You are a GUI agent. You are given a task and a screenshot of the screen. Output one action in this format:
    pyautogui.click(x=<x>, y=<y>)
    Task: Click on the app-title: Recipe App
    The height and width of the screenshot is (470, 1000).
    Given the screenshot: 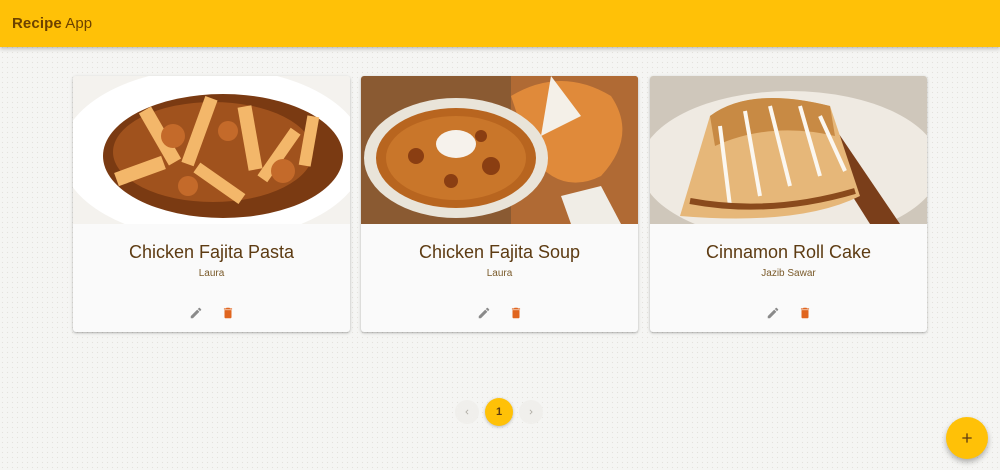 What is the action you would take?
    pyautogui.click(x=52, y=23)
    